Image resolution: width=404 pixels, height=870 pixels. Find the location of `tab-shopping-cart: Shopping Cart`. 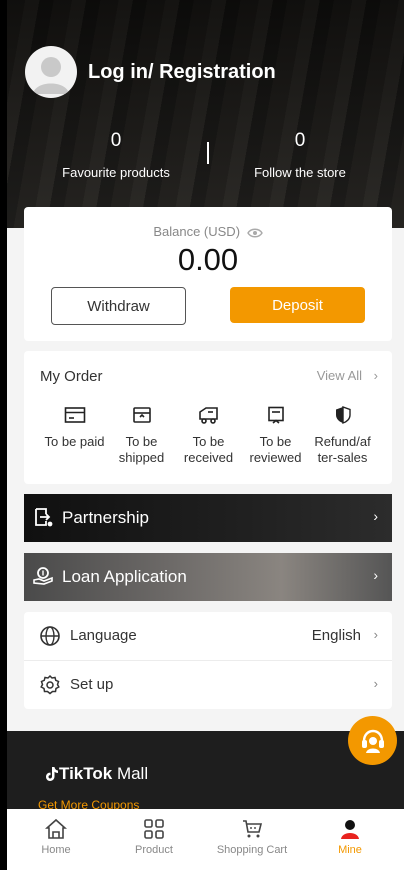

tab-shopping-cart: Shopping Cart is located at coordinates (252, 839).